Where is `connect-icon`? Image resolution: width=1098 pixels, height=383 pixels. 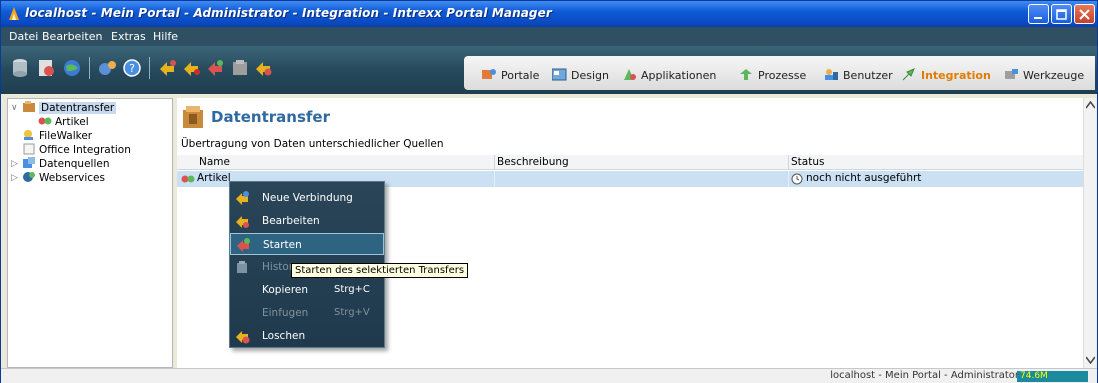
connect-icon is located at coordinates (108, 68).